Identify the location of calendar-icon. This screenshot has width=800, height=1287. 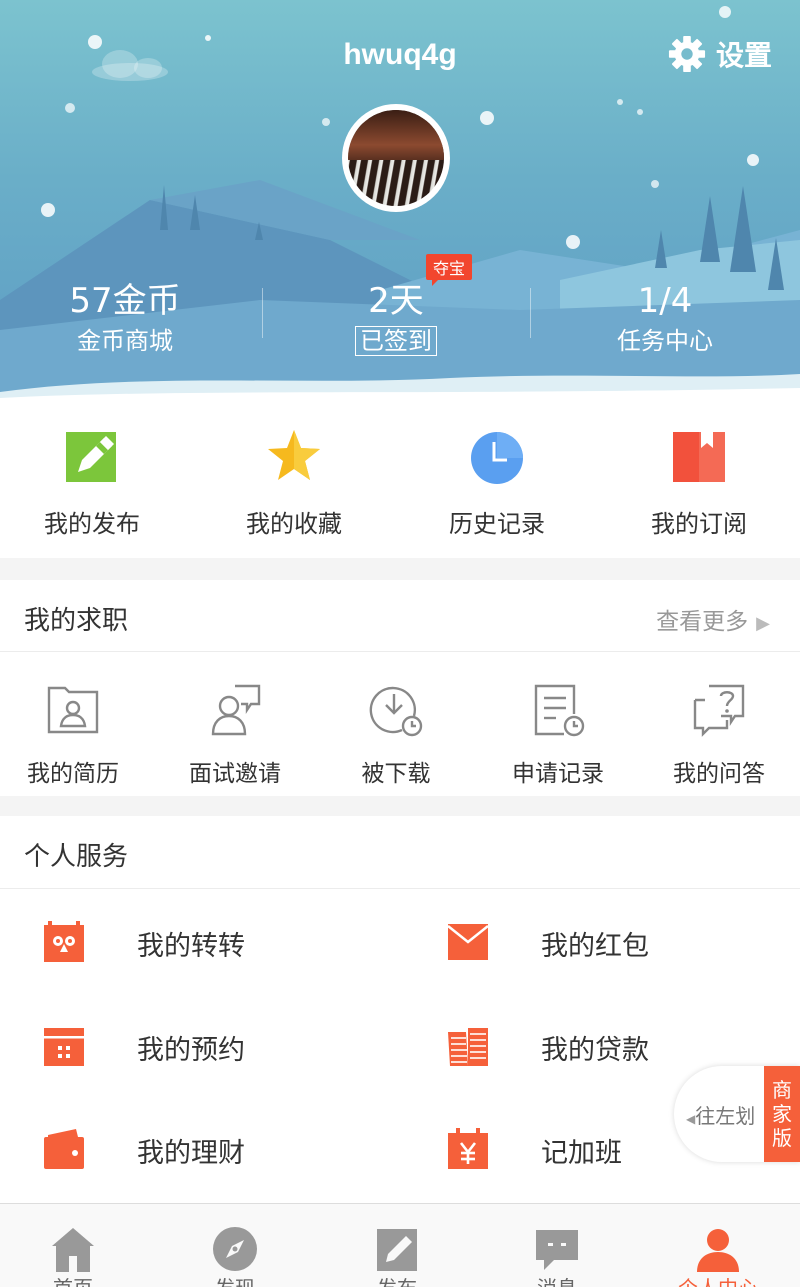
(64, 1047).